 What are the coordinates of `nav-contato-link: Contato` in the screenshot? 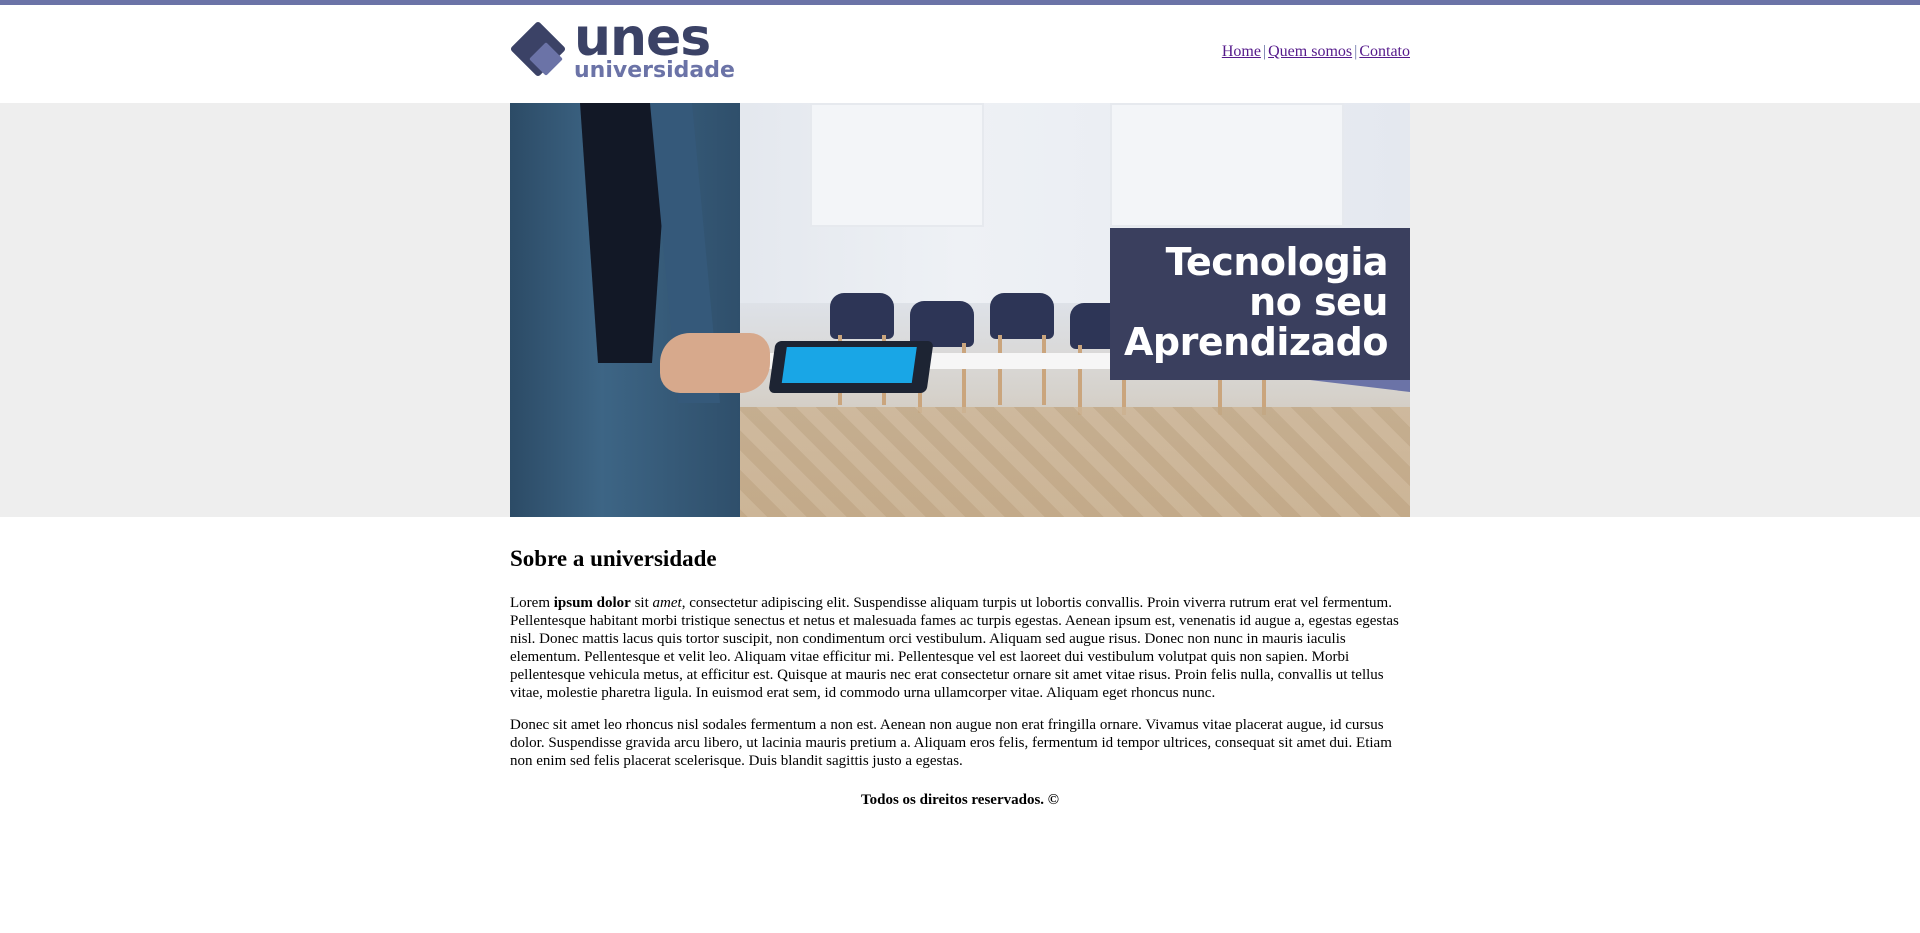 It's located at (1384, 51).